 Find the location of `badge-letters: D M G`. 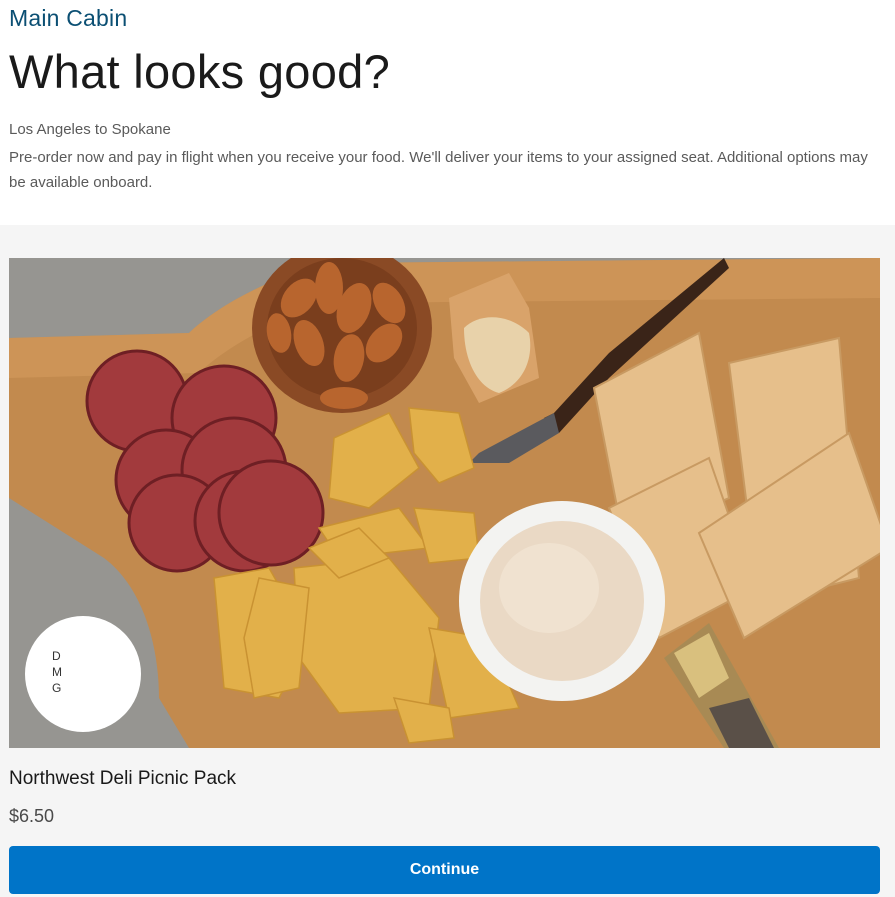

badge-letters: D M G is located at coordinates (59, 672).